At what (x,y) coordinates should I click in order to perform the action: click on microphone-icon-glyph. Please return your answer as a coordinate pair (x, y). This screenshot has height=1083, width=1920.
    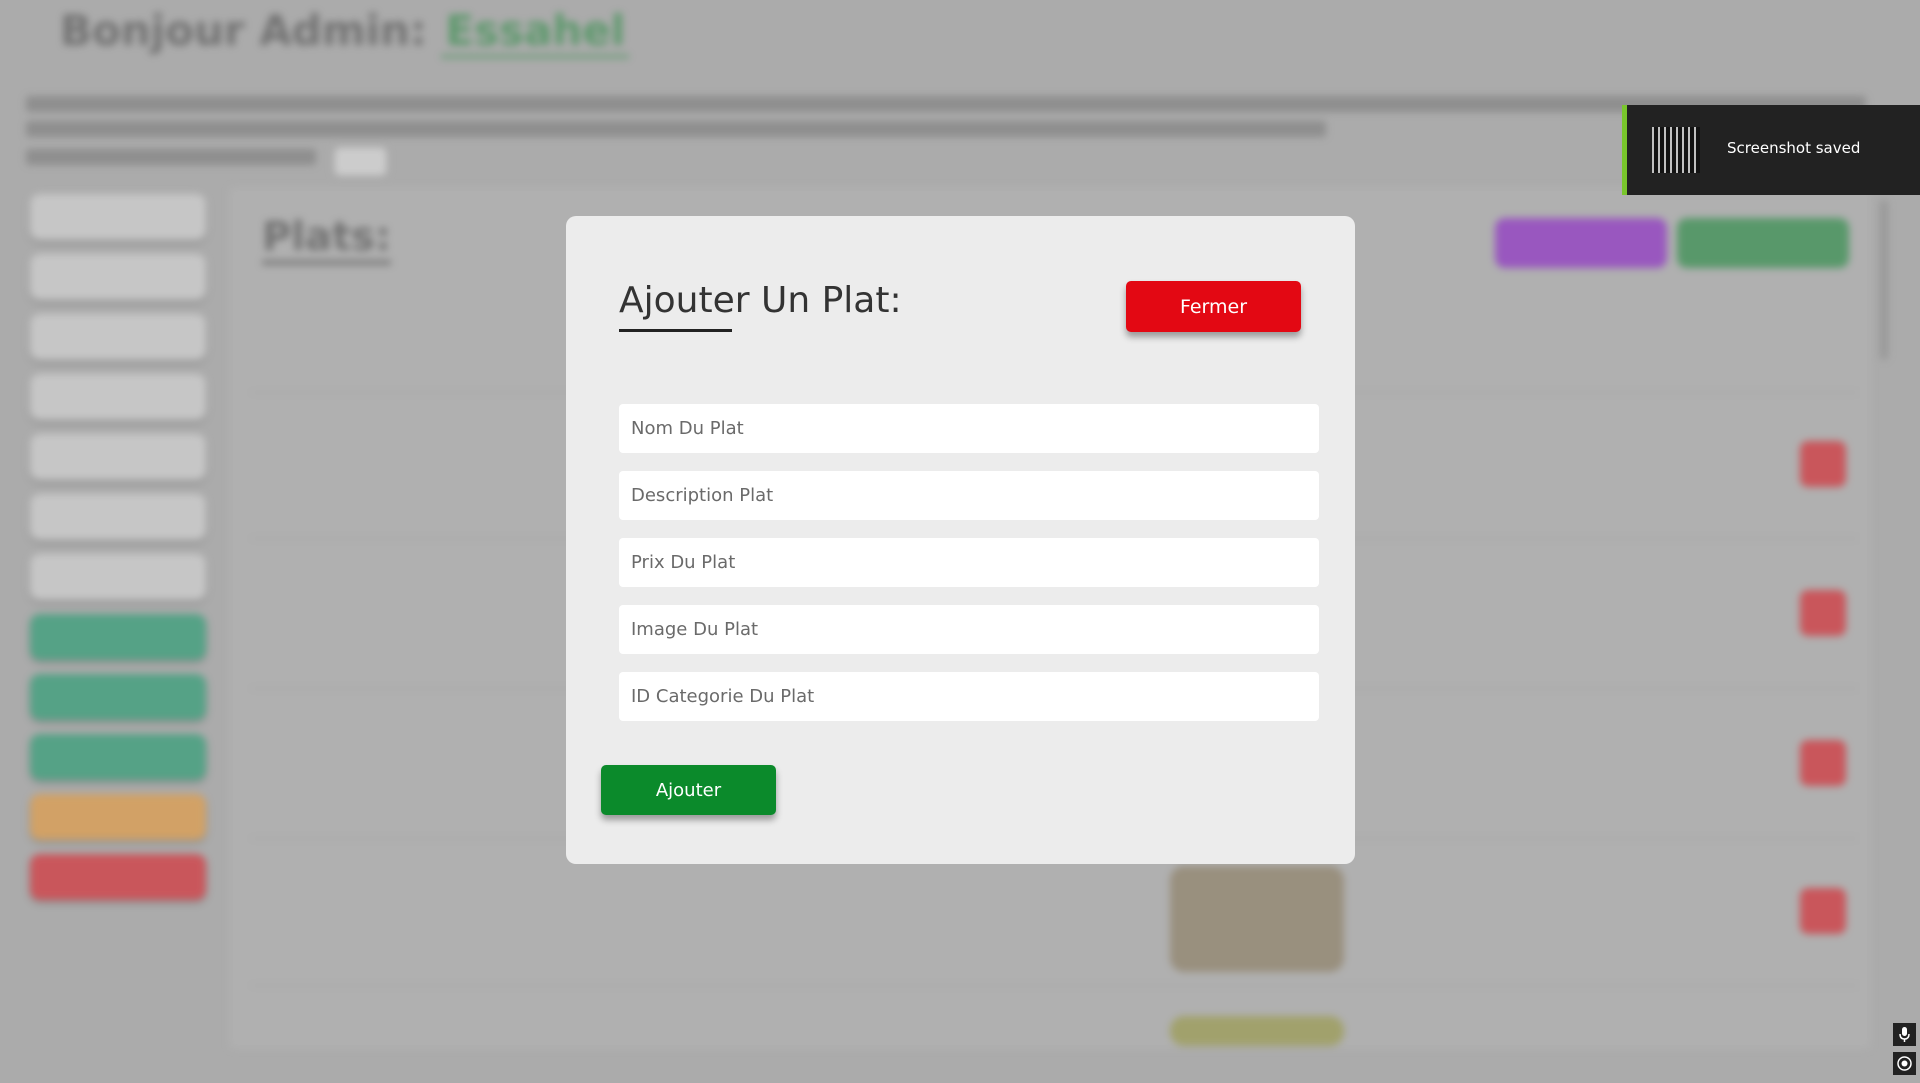
    Looking at the image, I should click on (1904, 1034).